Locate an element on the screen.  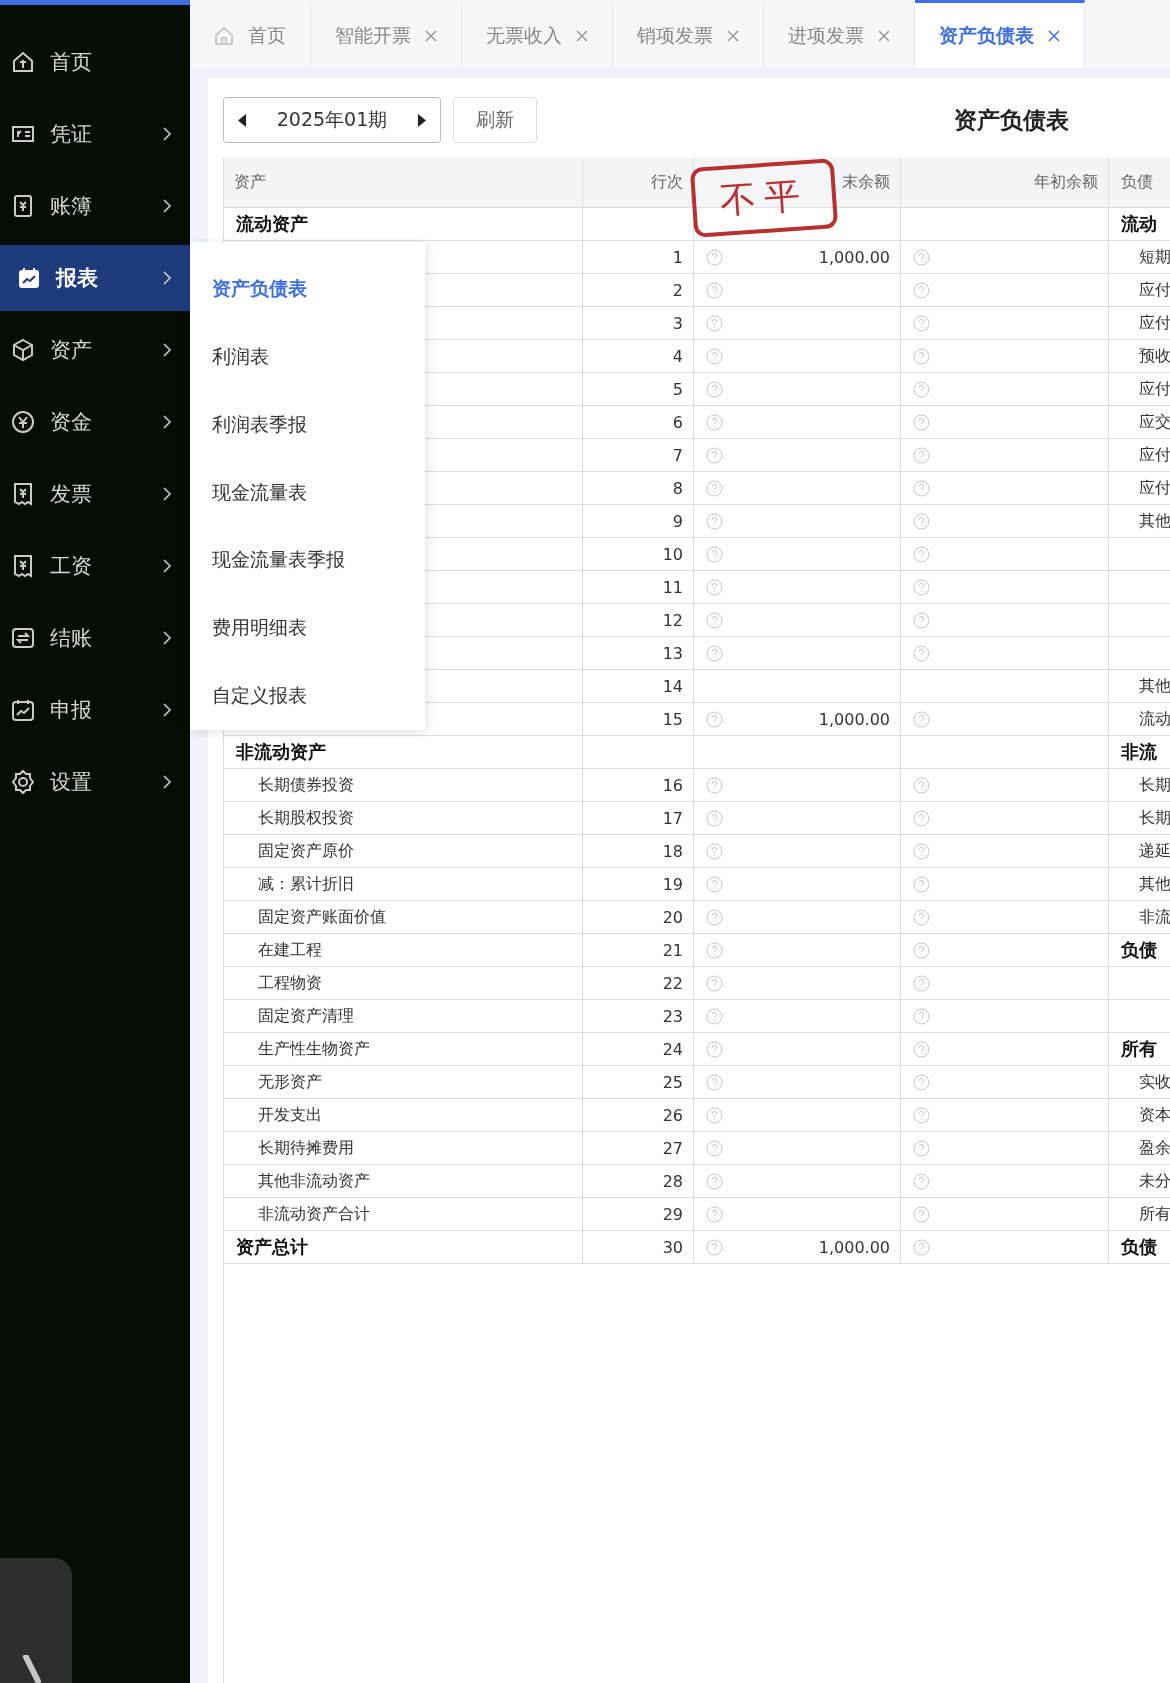
table-cell: 18 is located at coordinates (638, 851).